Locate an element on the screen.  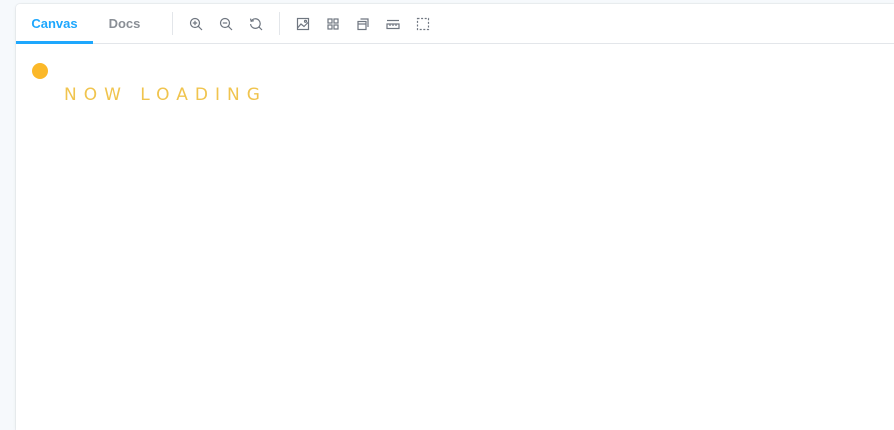
image-background-icon is located at coordinates (303, 23).